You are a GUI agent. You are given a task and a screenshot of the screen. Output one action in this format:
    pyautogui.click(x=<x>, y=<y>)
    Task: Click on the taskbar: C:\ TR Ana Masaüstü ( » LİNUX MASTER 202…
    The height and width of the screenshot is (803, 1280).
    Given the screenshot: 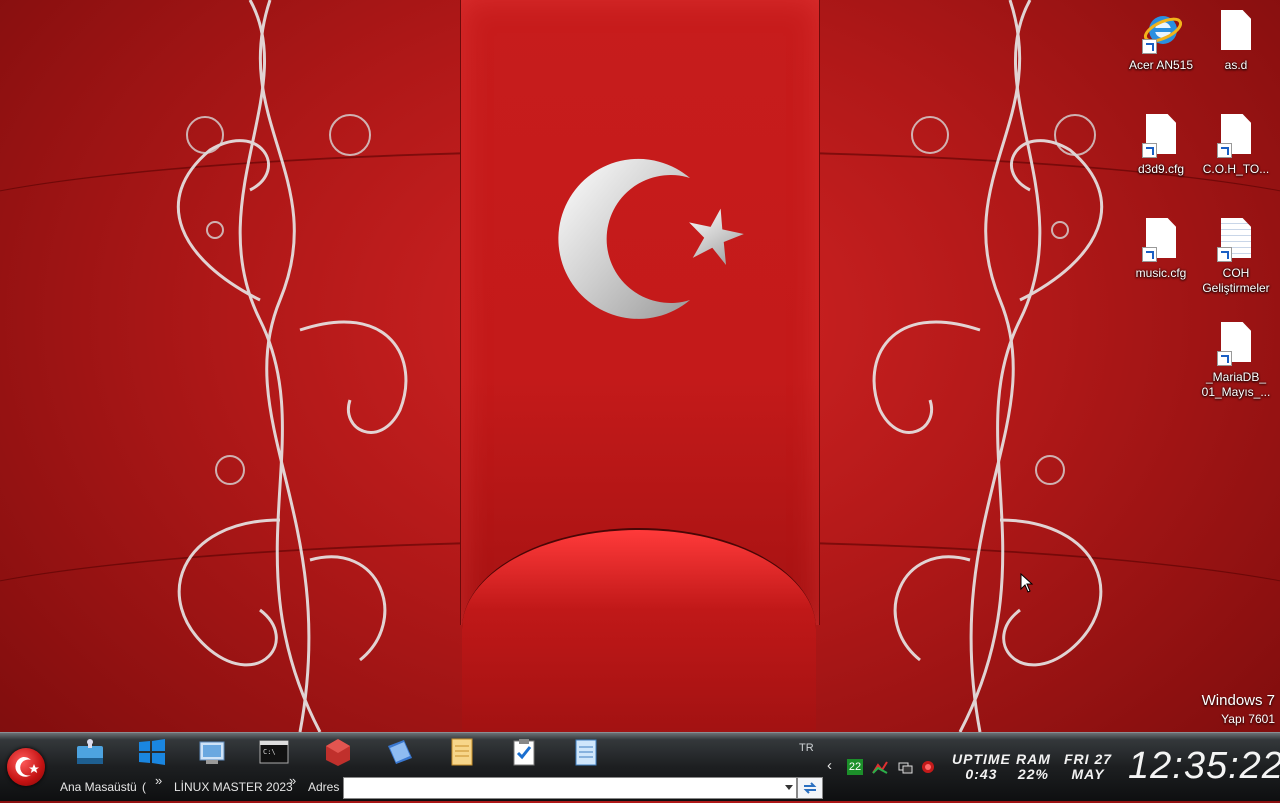 What is the action you would take?
    pyautogui.click(x=640, y=766)
    